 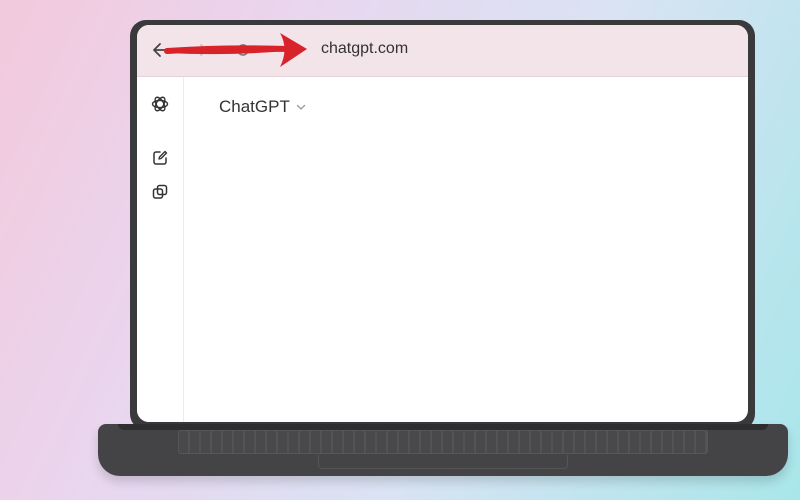 I want to click on model-selector: ChatGPT, so click(x=262, y=107).